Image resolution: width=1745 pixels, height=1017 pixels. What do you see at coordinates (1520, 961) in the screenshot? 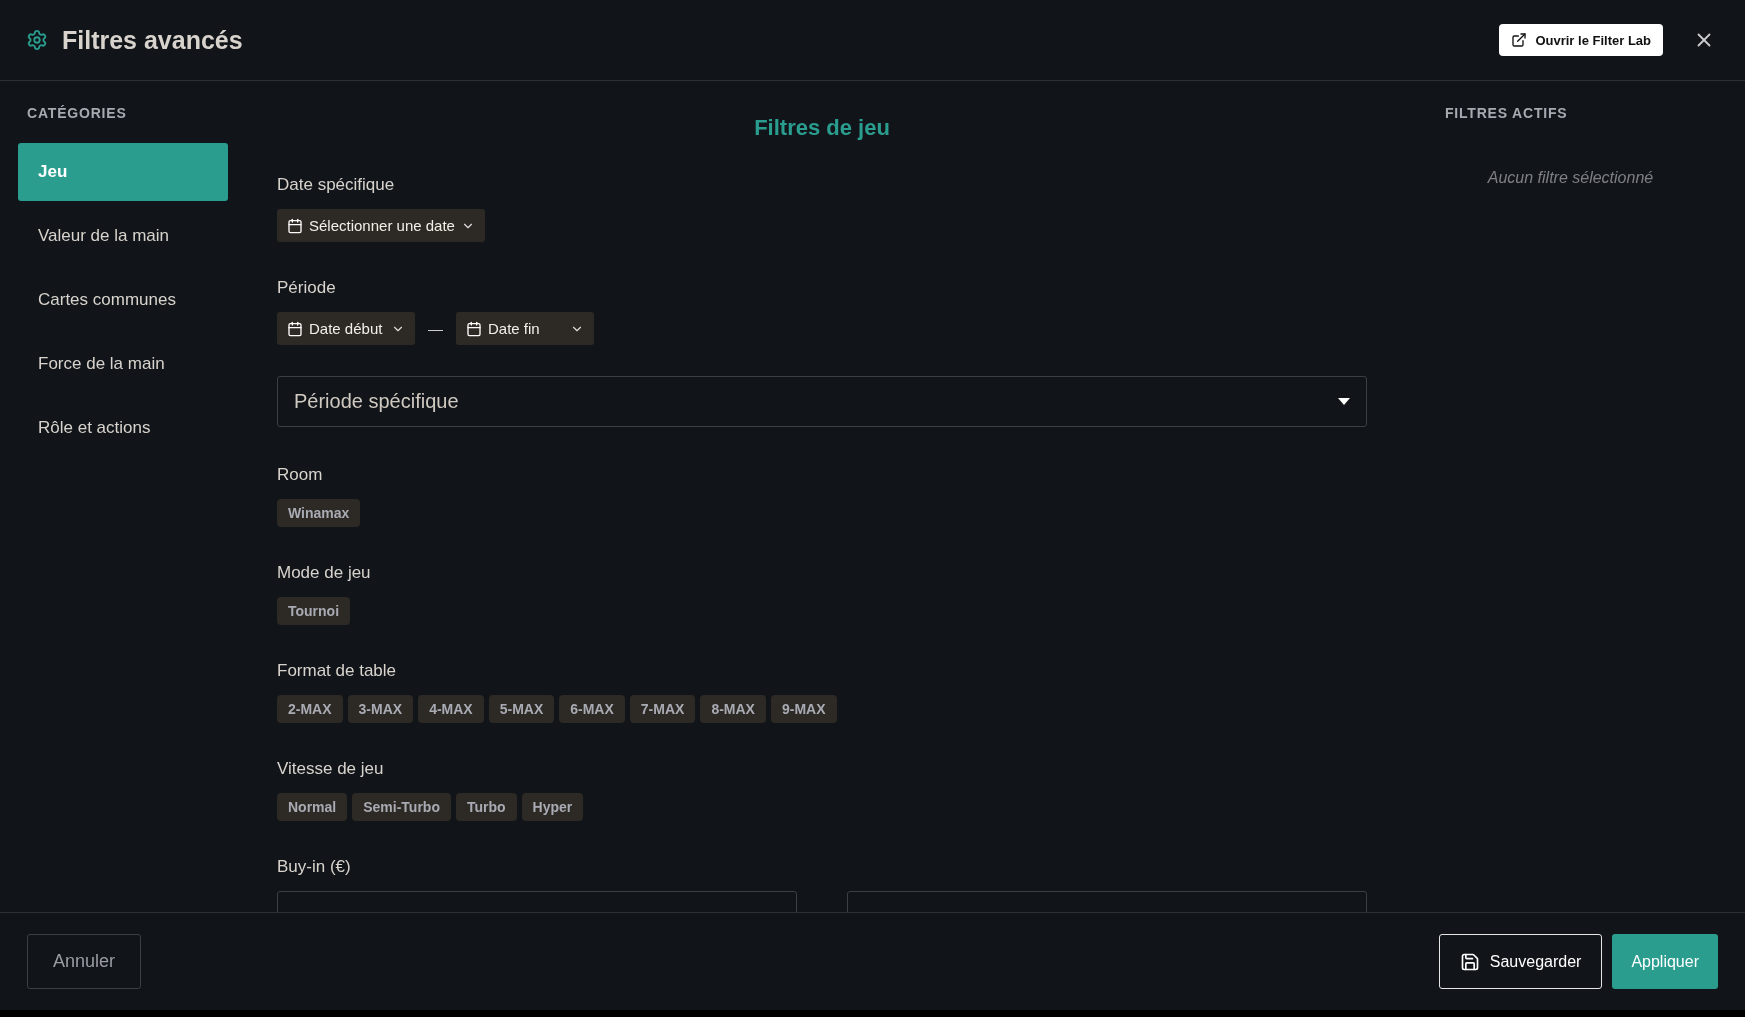
I see `save-button: Sauvegarder` at bounding box center [1520, 961].